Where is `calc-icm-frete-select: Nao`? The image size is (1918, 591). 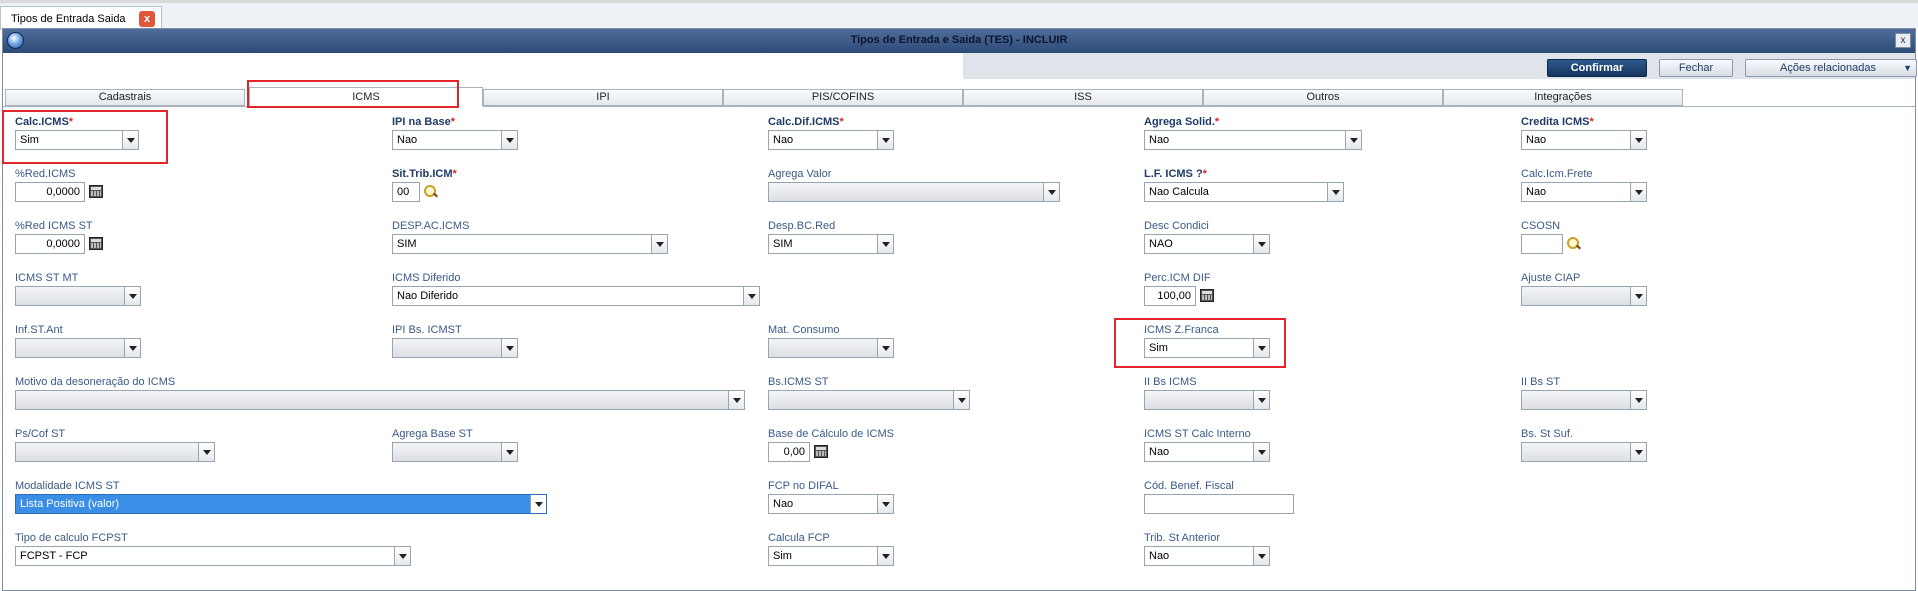
calc-icm-frete-select: Nao is located at coordinates (1584, 192).